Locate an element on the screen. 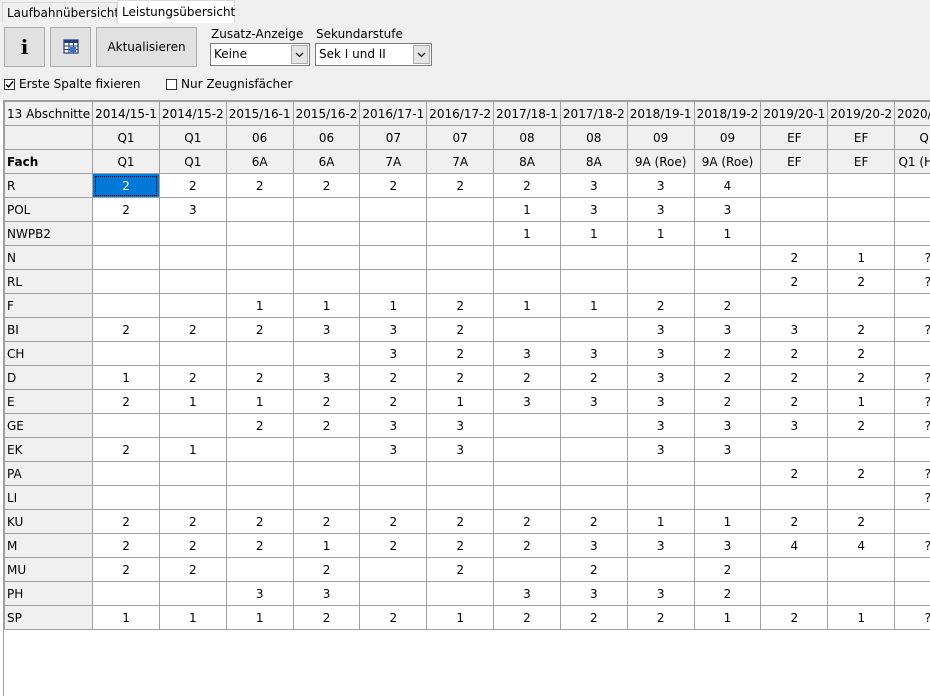  fach-name-cell: RL is located at coordinates (49, 282).